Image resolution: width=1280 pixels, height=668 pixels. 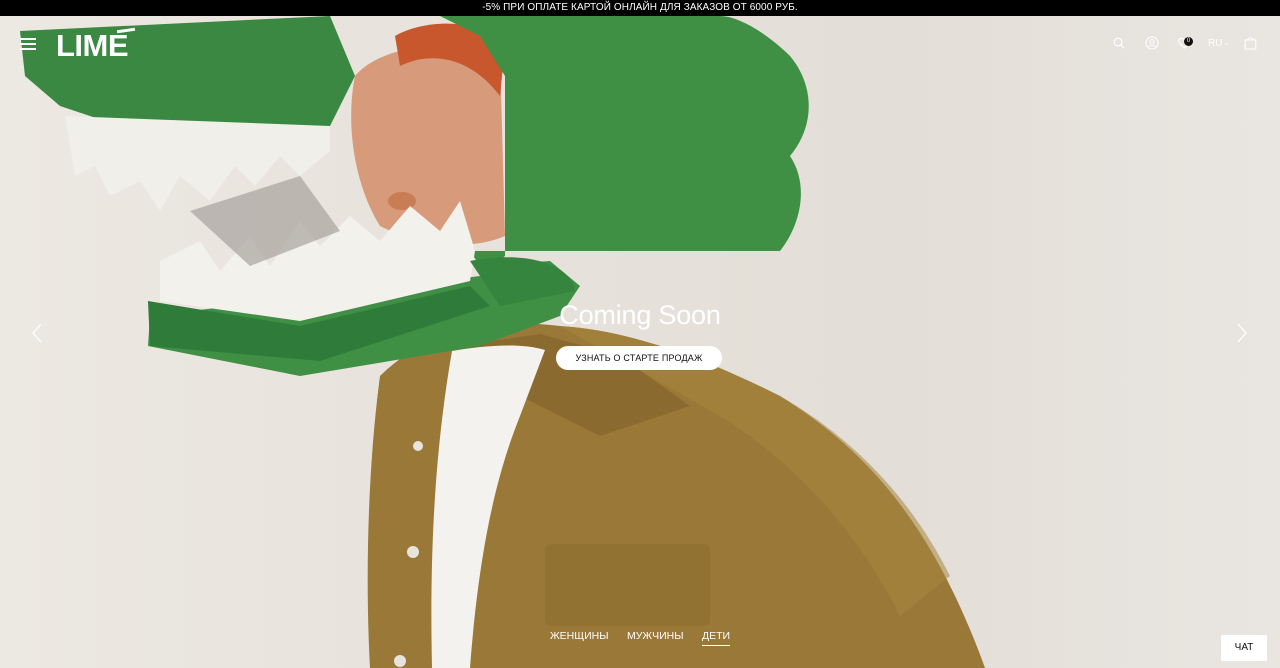 I want to click on language-label: RU, so click(x=1215, y=43).